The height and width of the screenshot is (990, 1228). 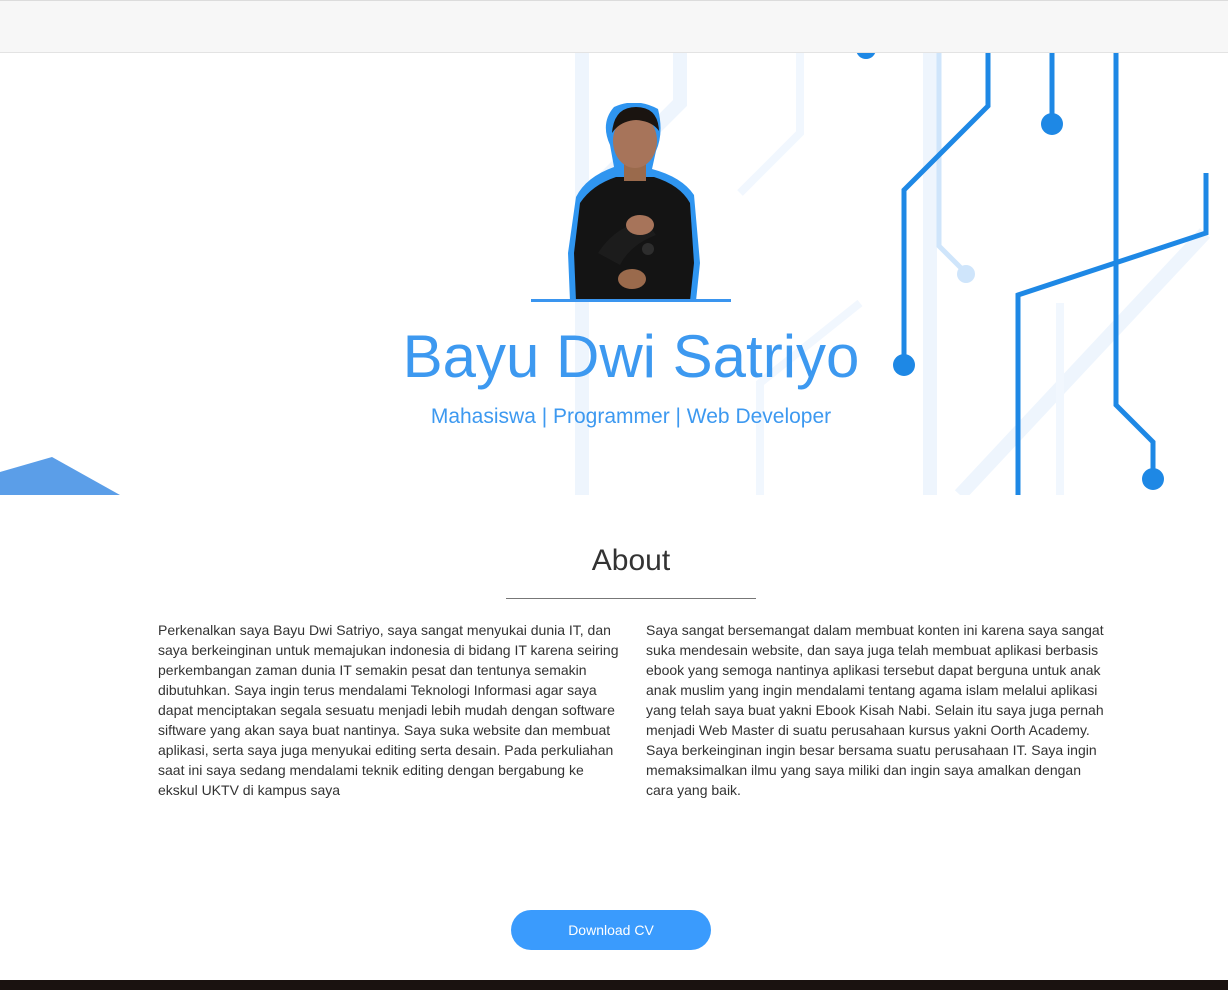 I want to click on hero-tagline: Mahasiswa | Programmer | Web Developer, so click(x=631, y=416).